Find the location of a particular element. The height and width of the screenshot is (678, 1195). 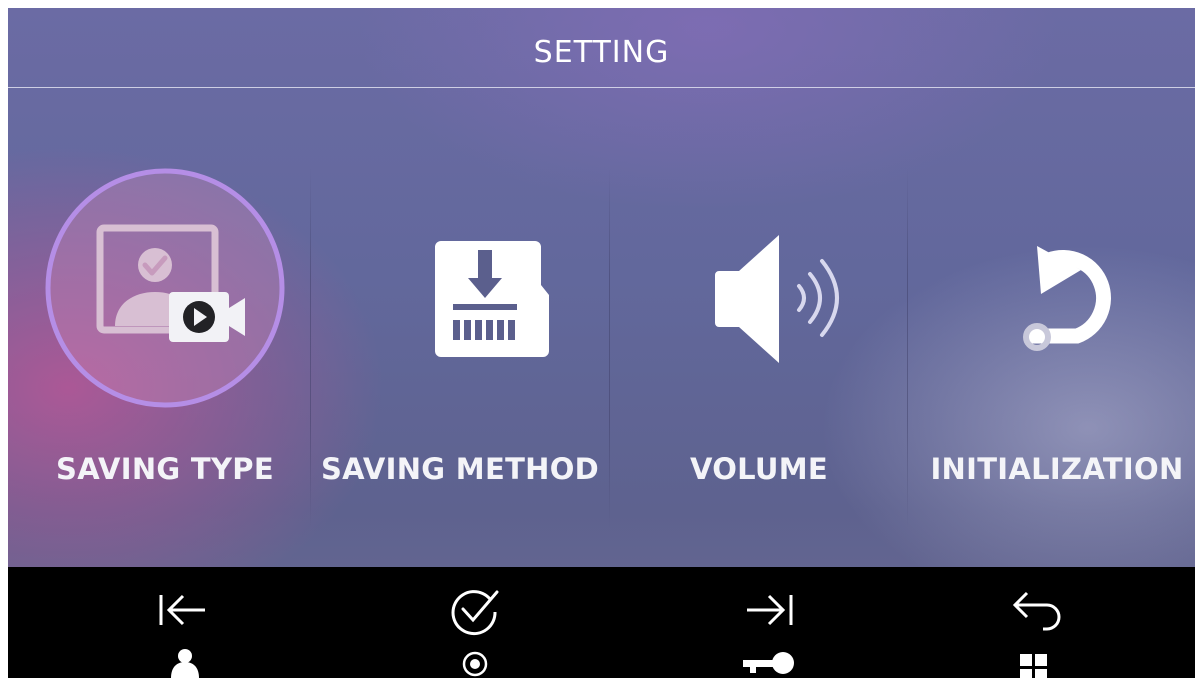

speaker-icon is located at coordinates (759, 288).